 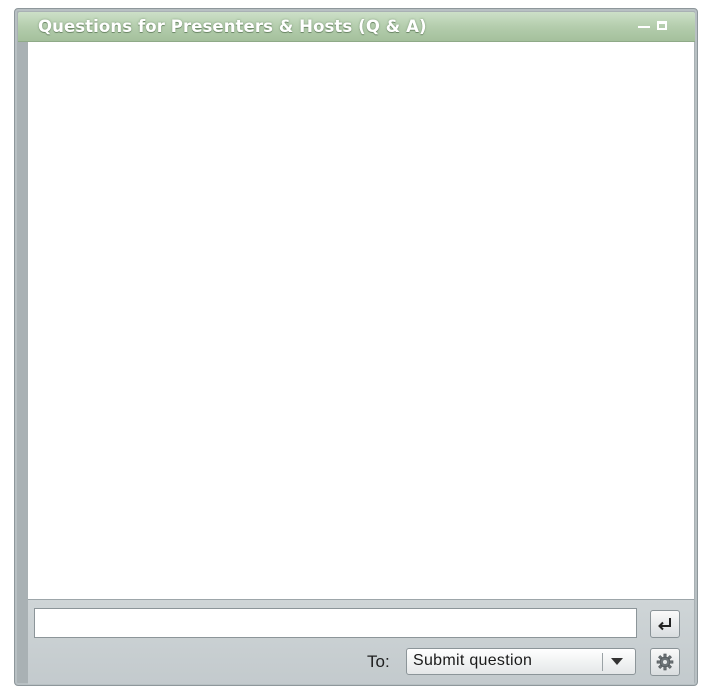 I want to click on recipient-select: Submit question, so click(x=521, y=661).